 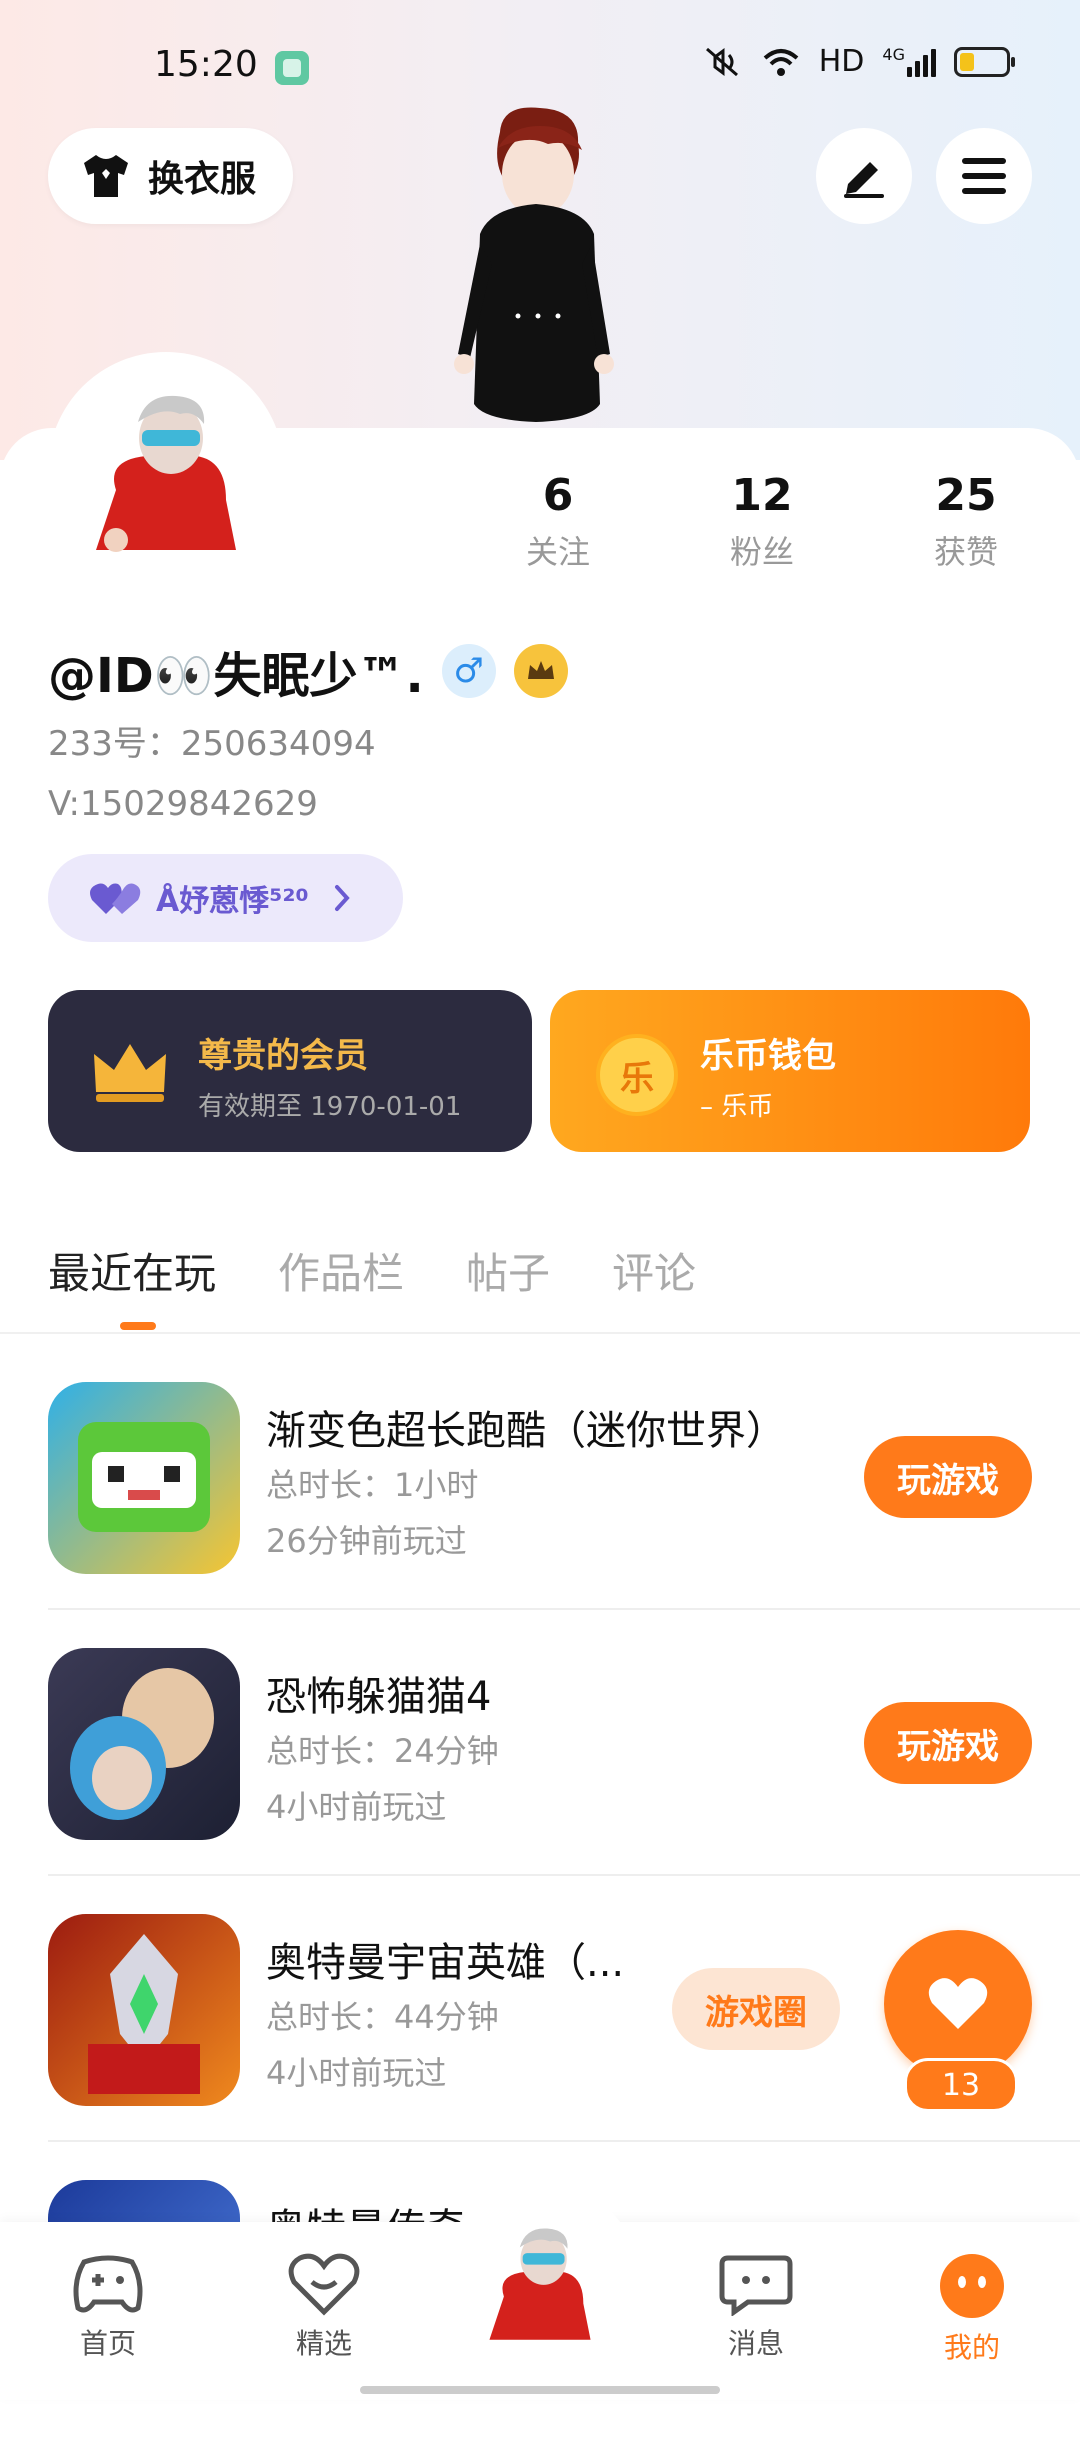 I want to click on vip-expiry: 有效期至 1970-01-01, so click(x=330, y=1107).